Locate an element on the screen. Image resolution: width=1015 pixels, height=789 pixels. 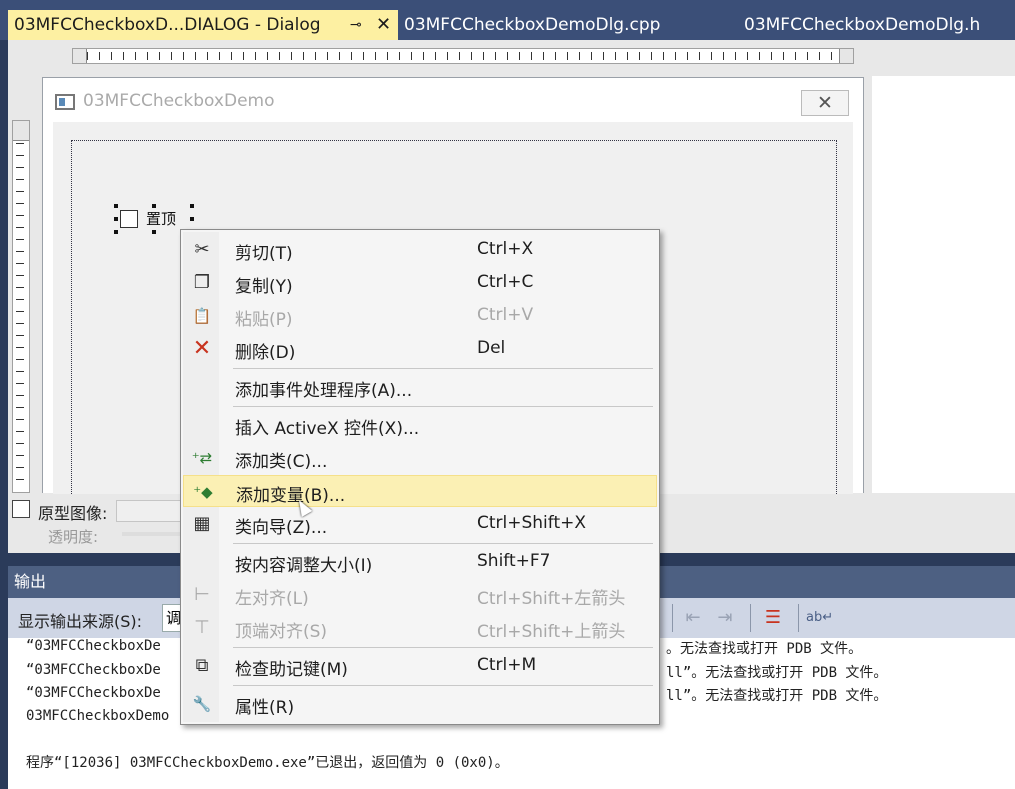
menu-item-align-left: ⊢ 左对齐(L) Ctrl+Shift+左箭头 is located at coordinates (420, 595).